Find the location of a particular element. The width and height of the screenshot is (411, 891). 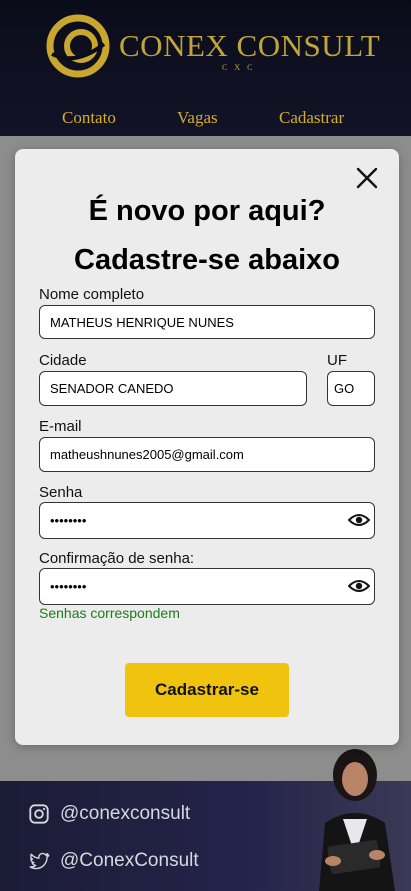

close-icon is located at coordinates (367, 178).